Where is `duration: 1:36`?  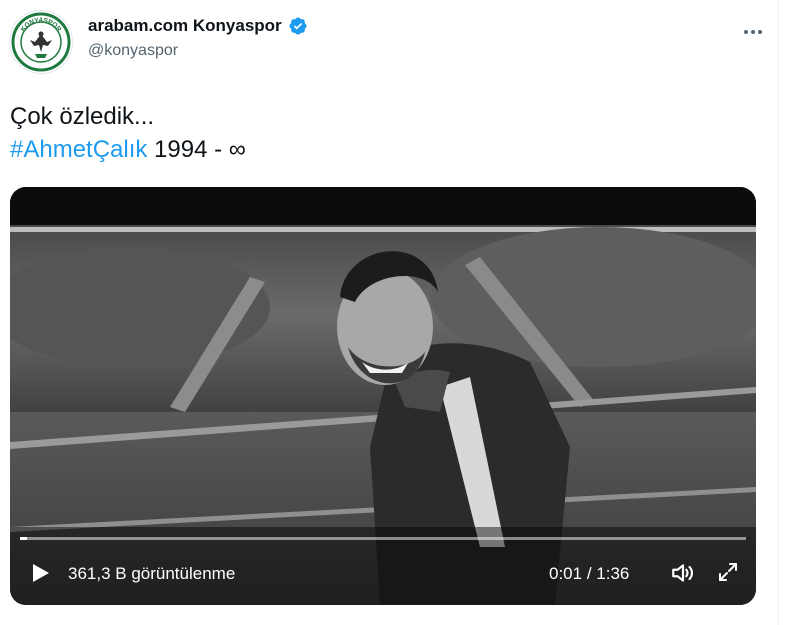 duration: 1:36 is located at coordinates (613, 573).